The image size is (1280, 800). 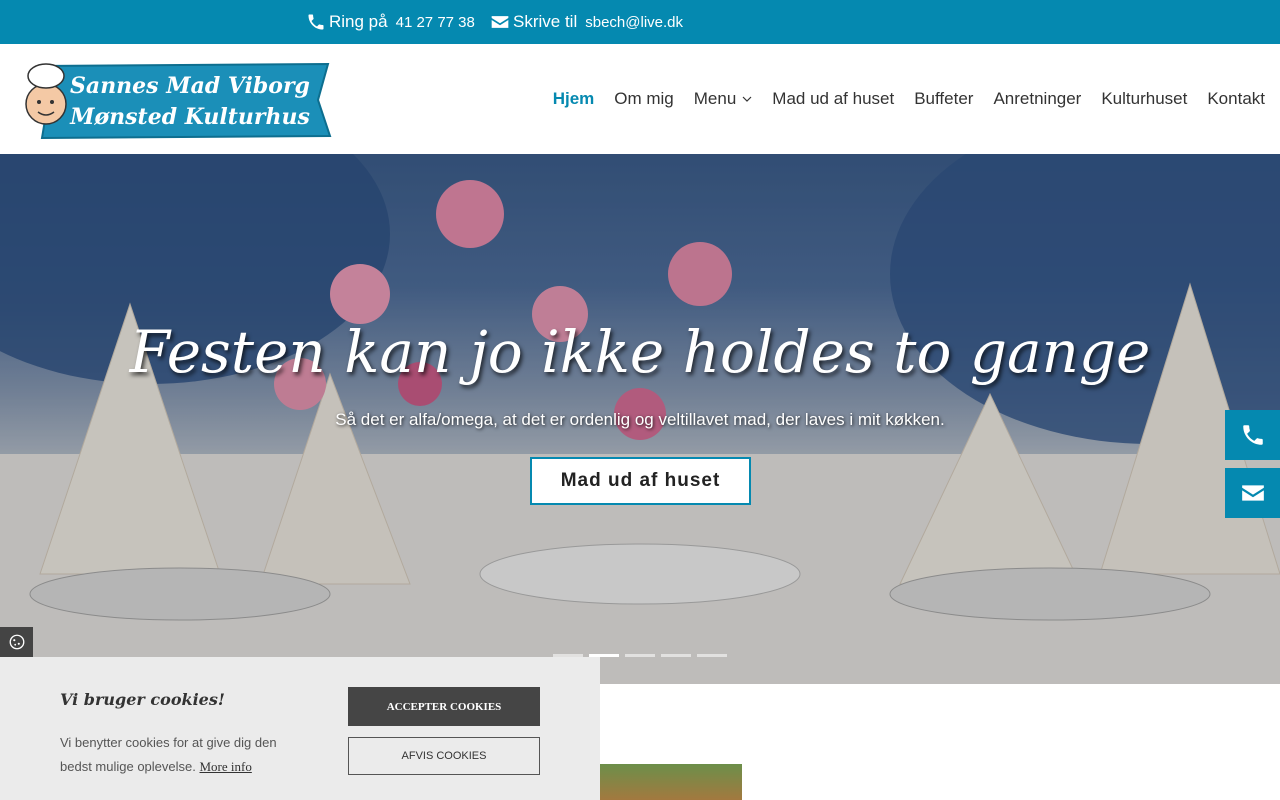 What do you see at coordinates (142, 699) in the screenshot?
I see `cookie-title: Vi bruger cookies!` at bounding box center [142, 699].